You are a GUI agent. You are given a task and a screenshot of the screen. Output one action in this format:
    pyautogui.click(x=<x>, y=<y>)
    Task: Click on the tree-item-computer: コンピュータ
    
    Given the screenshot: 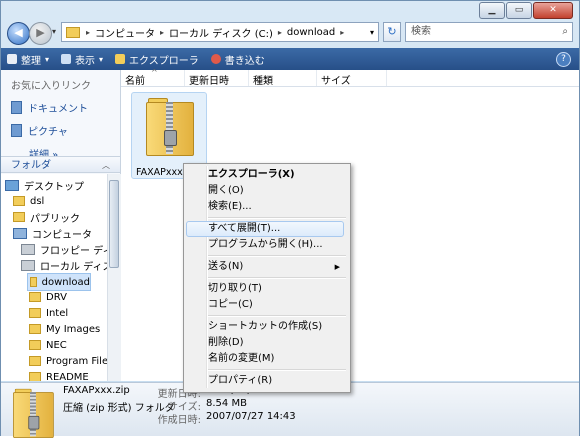 What is the action you would take?
    pyautogui.click(x=52, y=233)
    